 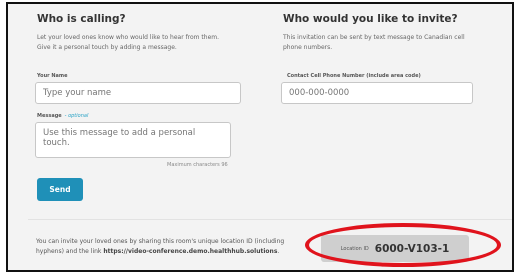 What do you see at coordinates (270, 219) in the screenshot?
I see `footer-divider` at bounding box center [270, 219].